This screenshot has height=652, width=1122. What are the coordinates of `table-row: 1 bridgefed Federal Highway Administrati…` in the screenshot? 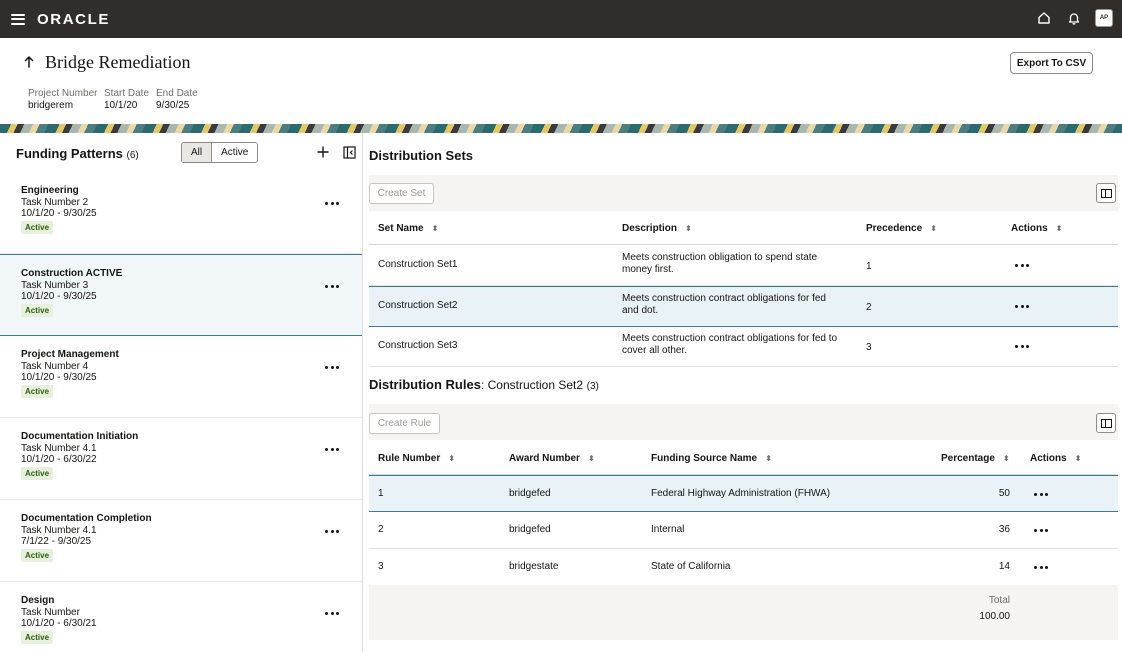 It's located at (743, 493).